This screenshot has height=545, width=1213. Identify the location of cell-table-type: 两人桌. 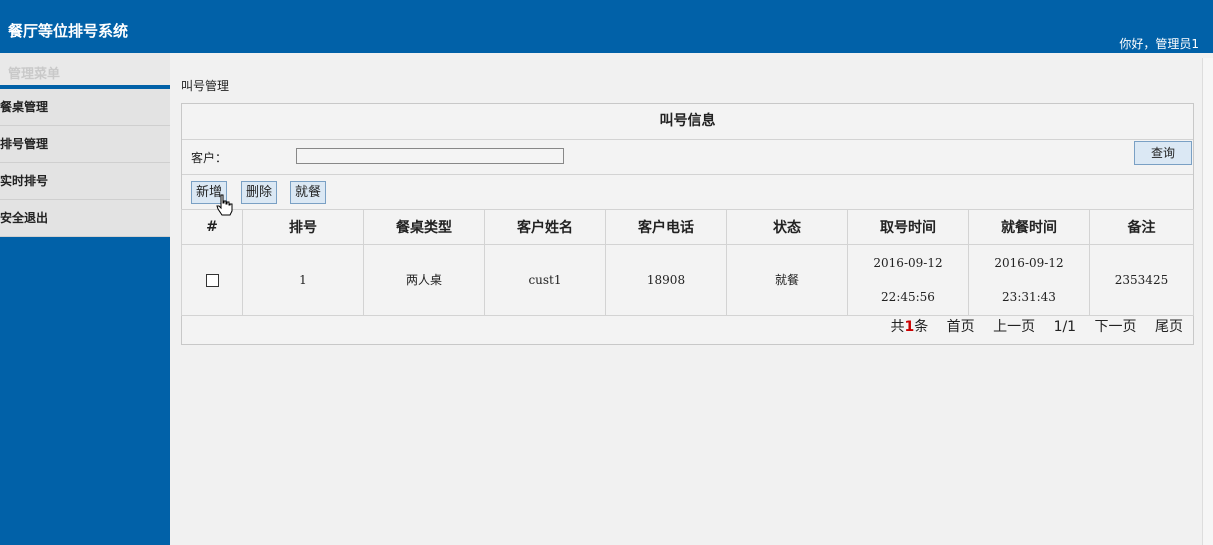
(424, 280).